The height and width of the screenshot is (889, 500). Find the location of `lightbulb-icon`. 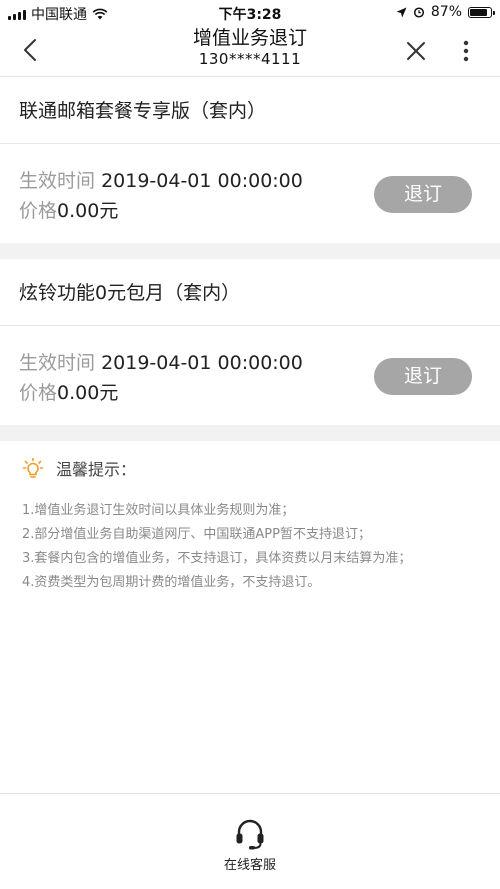

lightbulb-icon is located at coordinates (33, 467).